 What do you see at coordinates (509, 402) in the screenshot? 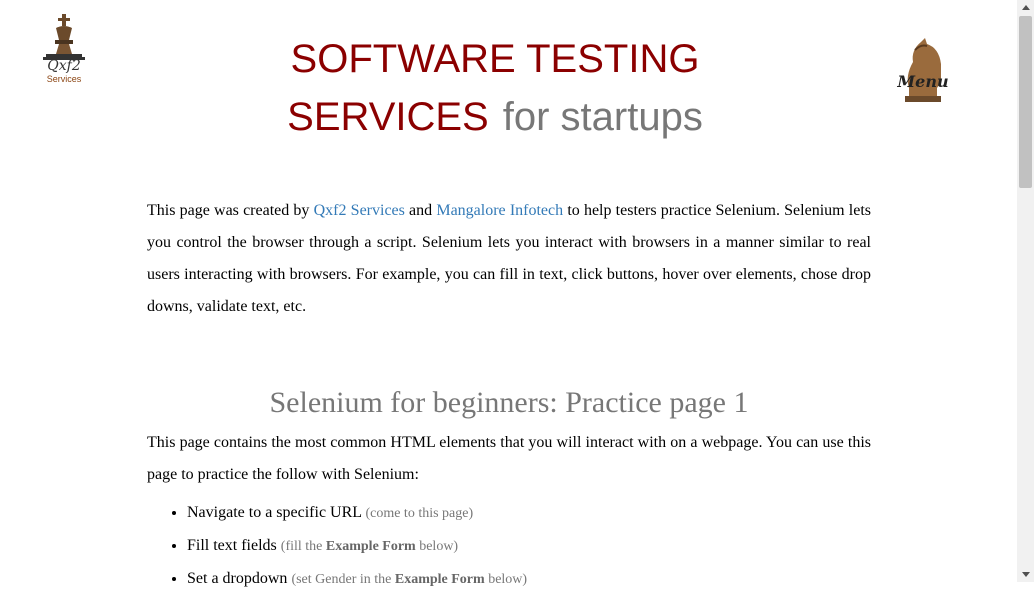
I see `section-title: Selenium for beginners: Practice page 1` at bounding box center [509, 402].